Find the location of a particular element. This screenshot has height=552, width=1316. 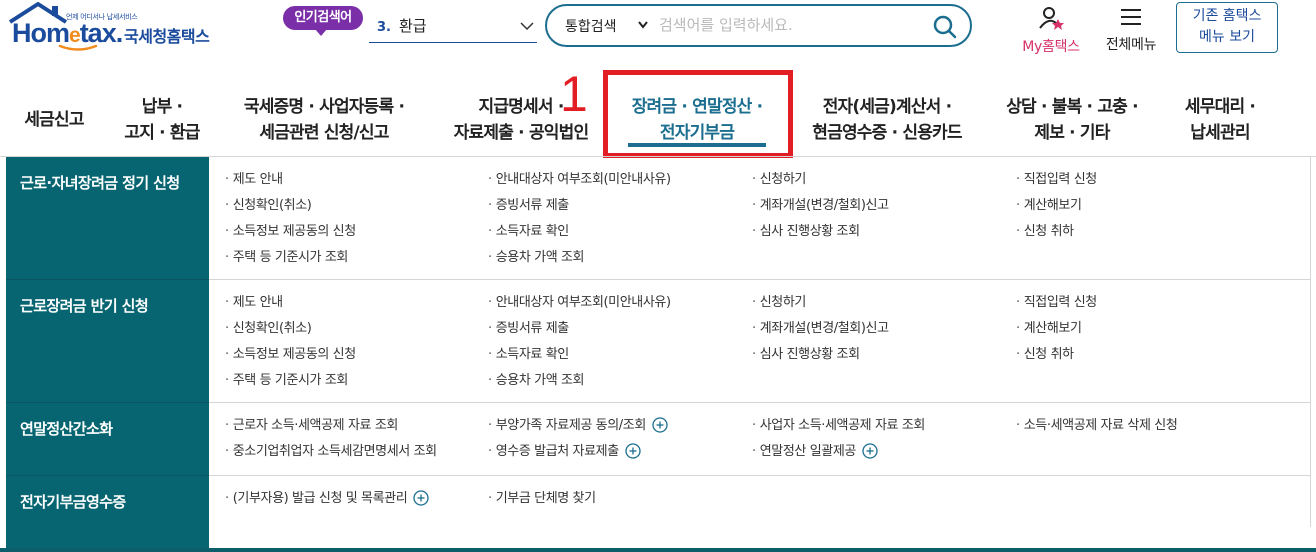

all-menu-label: 전체메뉴 is located at coordinates (1131, 45).